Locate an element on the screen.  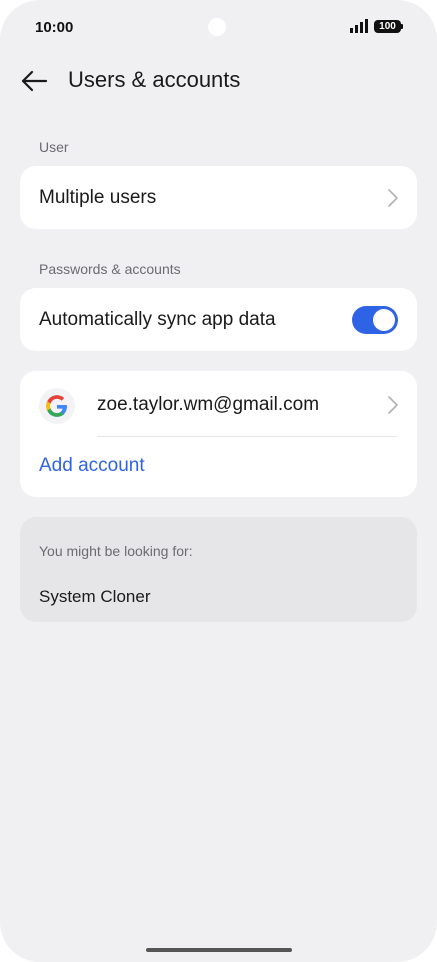
page-title: Users & accounts is located at coordinates (154, 79).